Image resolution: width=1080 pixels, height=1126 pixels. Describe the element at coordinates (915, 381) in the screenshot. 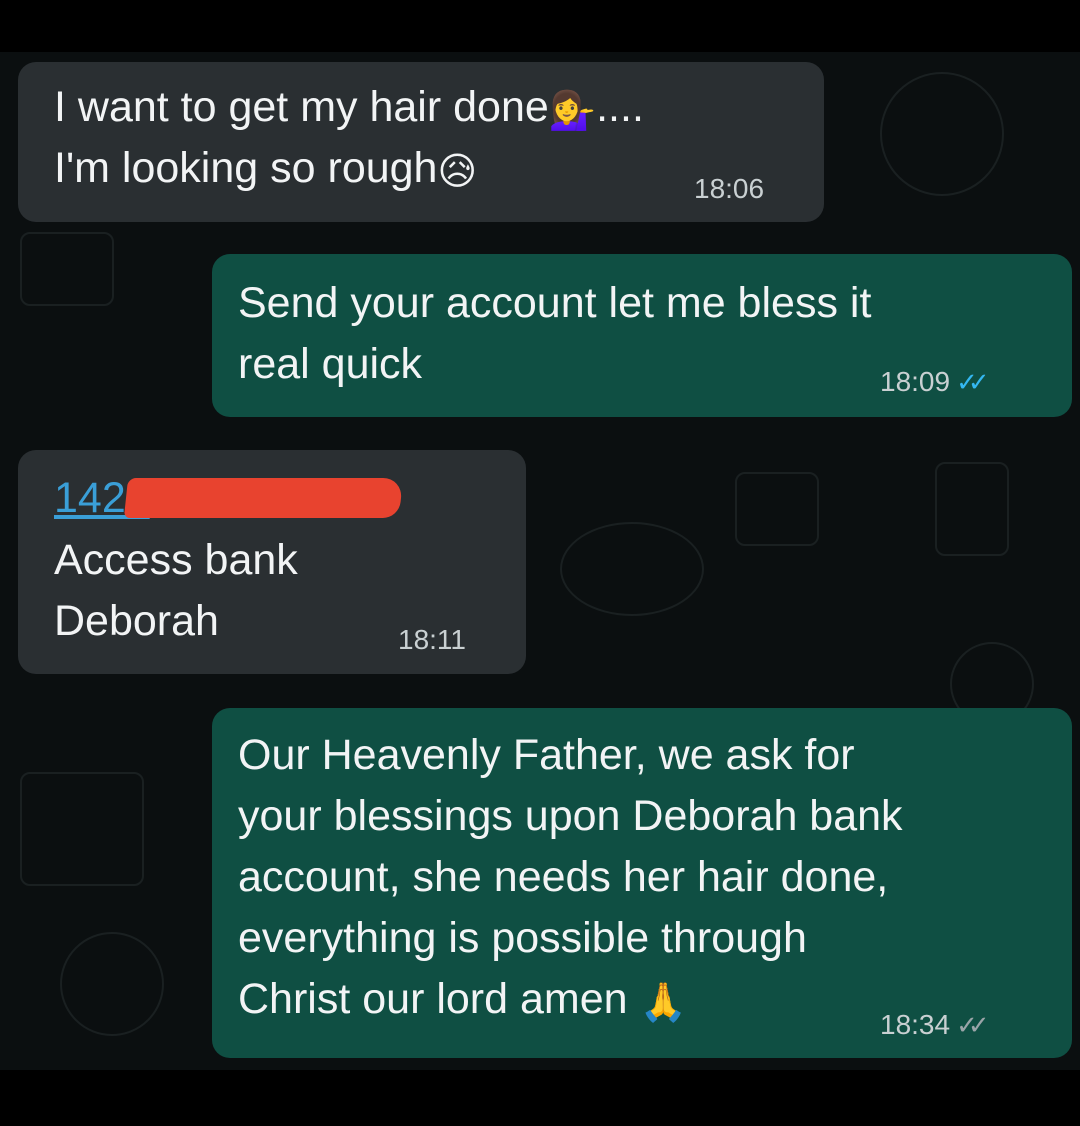

I see `message-time: 18:09` at that location.